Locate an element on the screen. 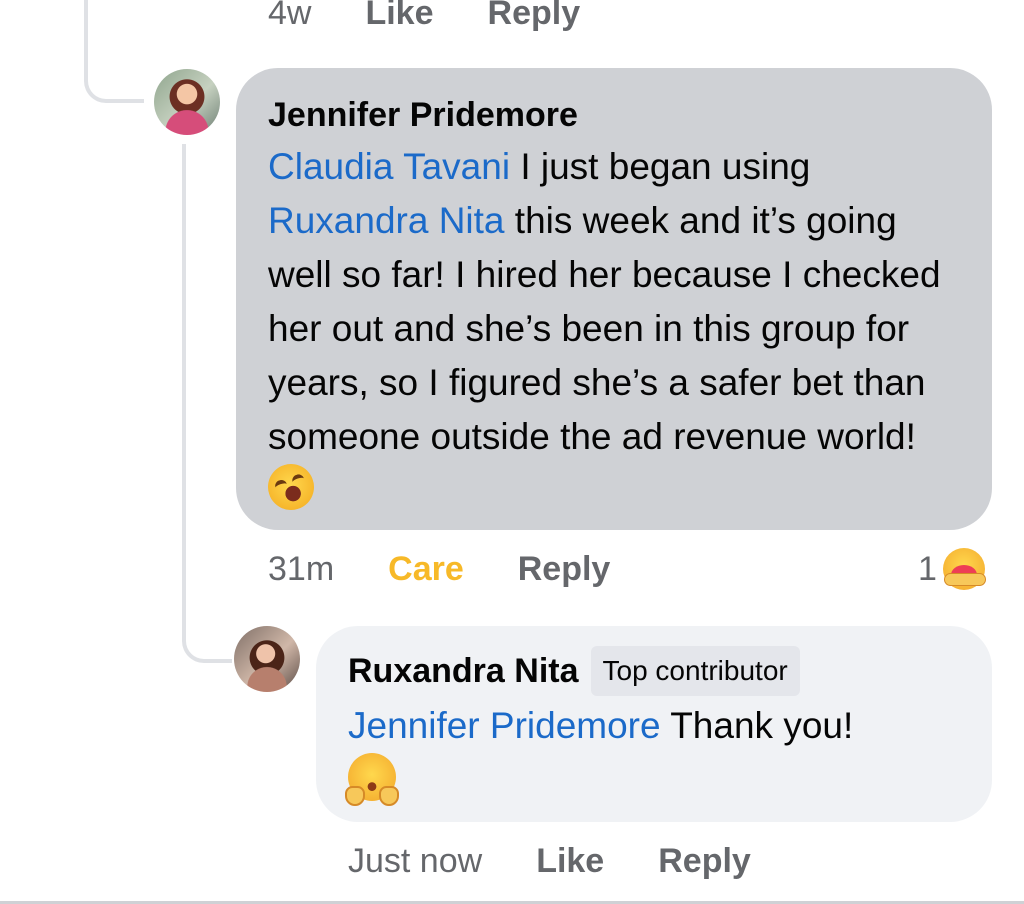 The width and height of the screenshot is (1024, 904). comment-text-segment: I just began using is located at coordinates (660, 166).